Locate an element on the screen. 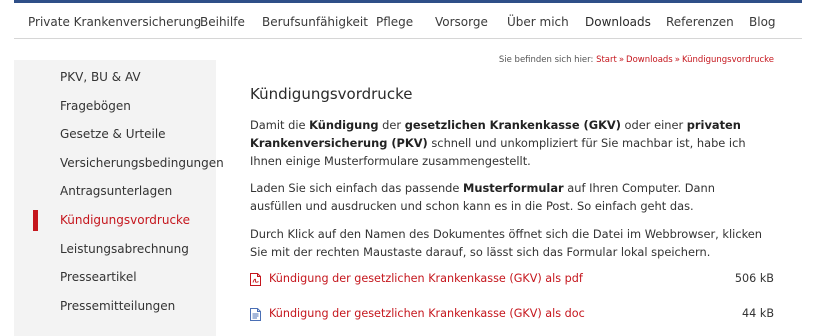 The width and height of the screenshot is (816, 336). nav-item-pflege: Pflege is located at coordinates (394, 22).